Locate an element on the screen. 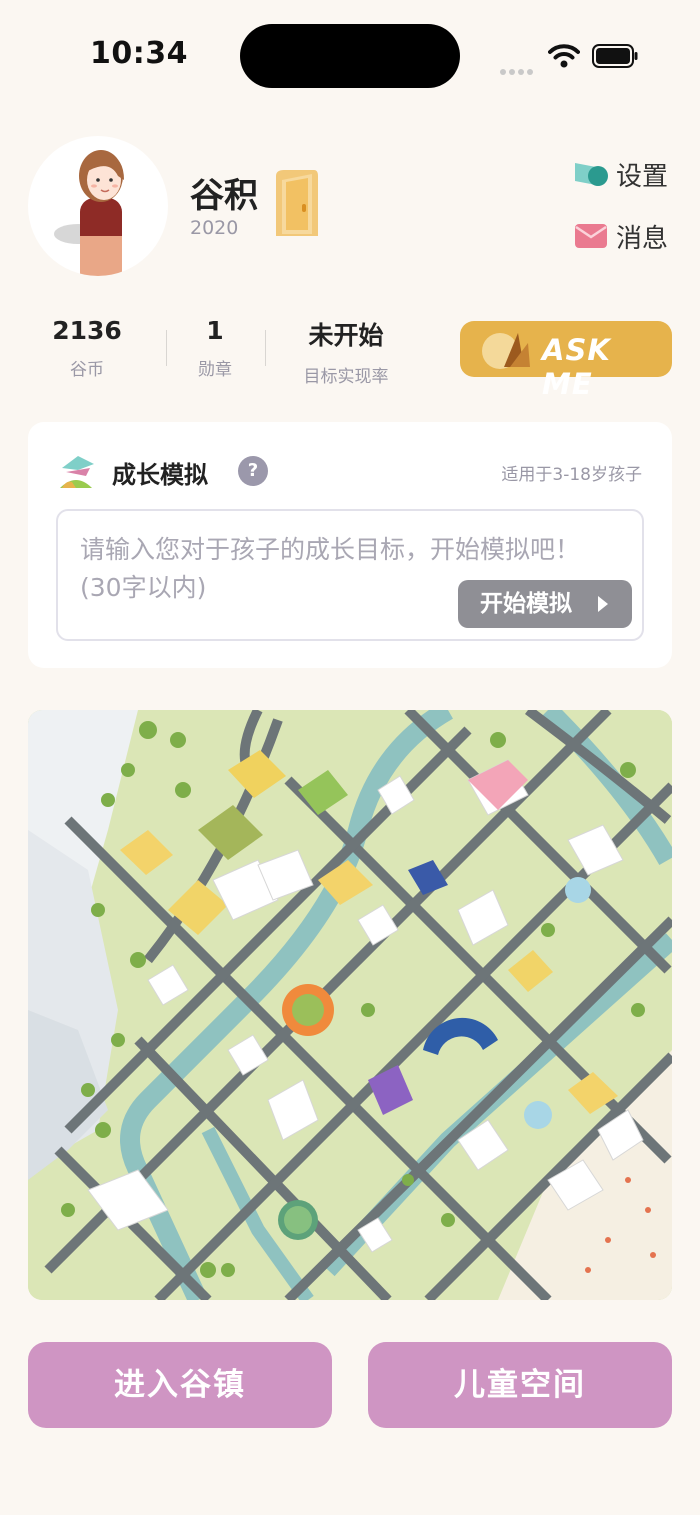 The image size is (700, 1515). stat-medals: 1 勋章 is located at coordinates (215, 348).